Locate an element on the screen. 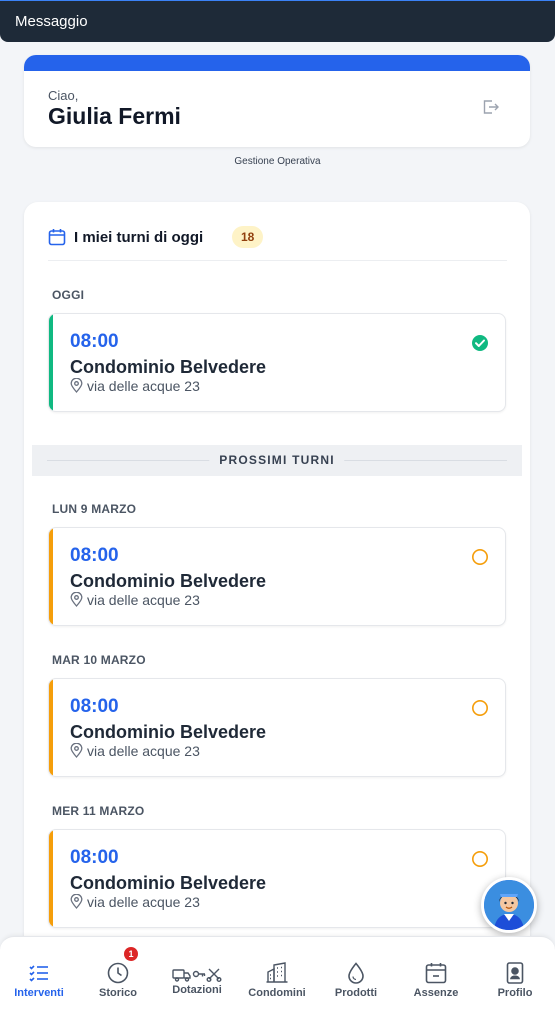  welcome-accent-band is located at coordinates (277, 63).